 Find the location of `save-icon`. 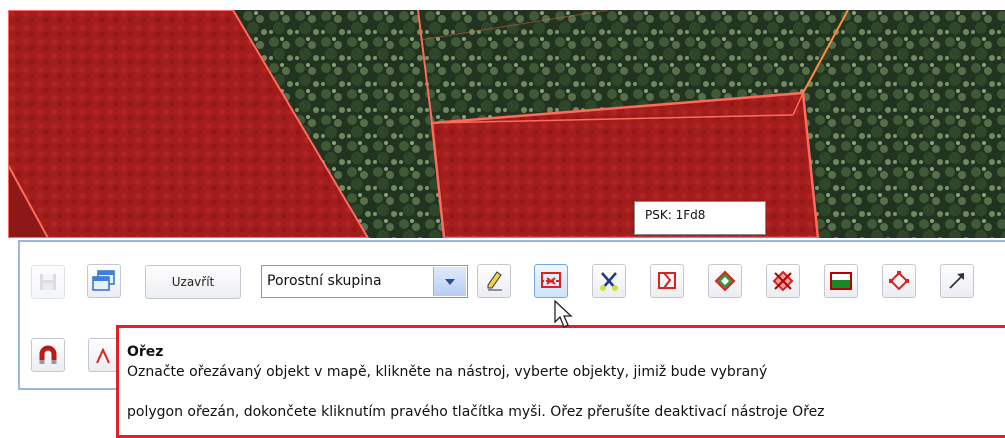

save-icon is located at coordinates (48, 282).